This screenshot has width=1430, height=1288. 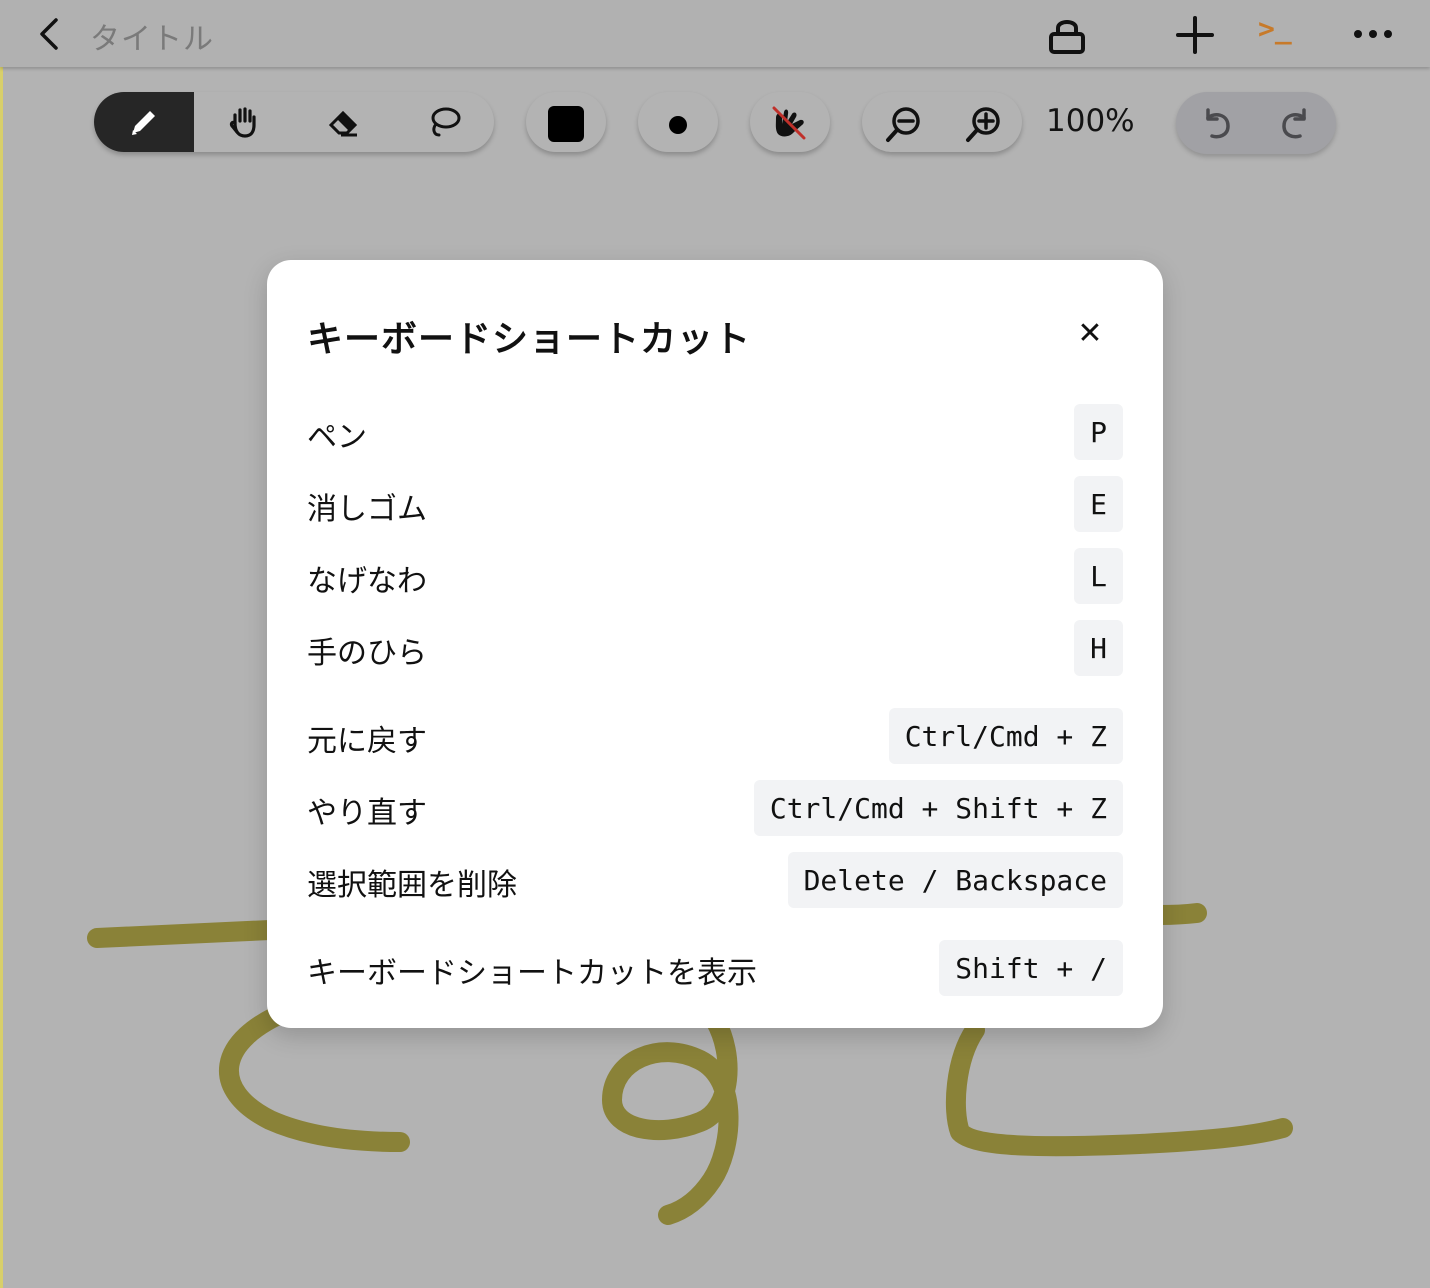 I want to click on shortcut-key: P, so click(x=1098, y=432).